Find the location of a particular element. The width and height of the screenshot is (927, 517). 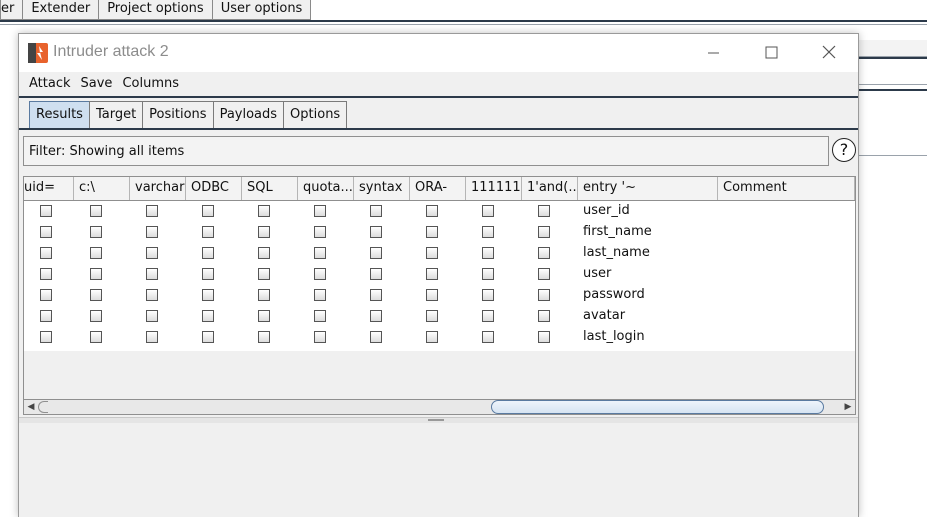

close-button is located at coordinates (829, 53).